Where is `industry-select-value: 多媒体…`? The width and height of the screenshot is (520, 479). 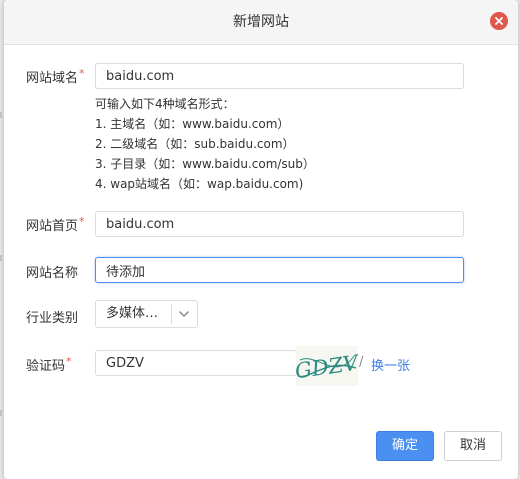 industry-select-value: 多媒体… is located at coordinates (132, 313).